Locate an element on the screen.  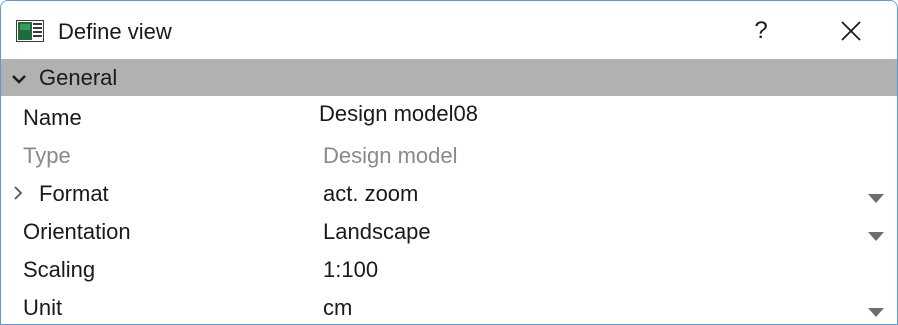
close-icon is located at coordinates (851, 31).